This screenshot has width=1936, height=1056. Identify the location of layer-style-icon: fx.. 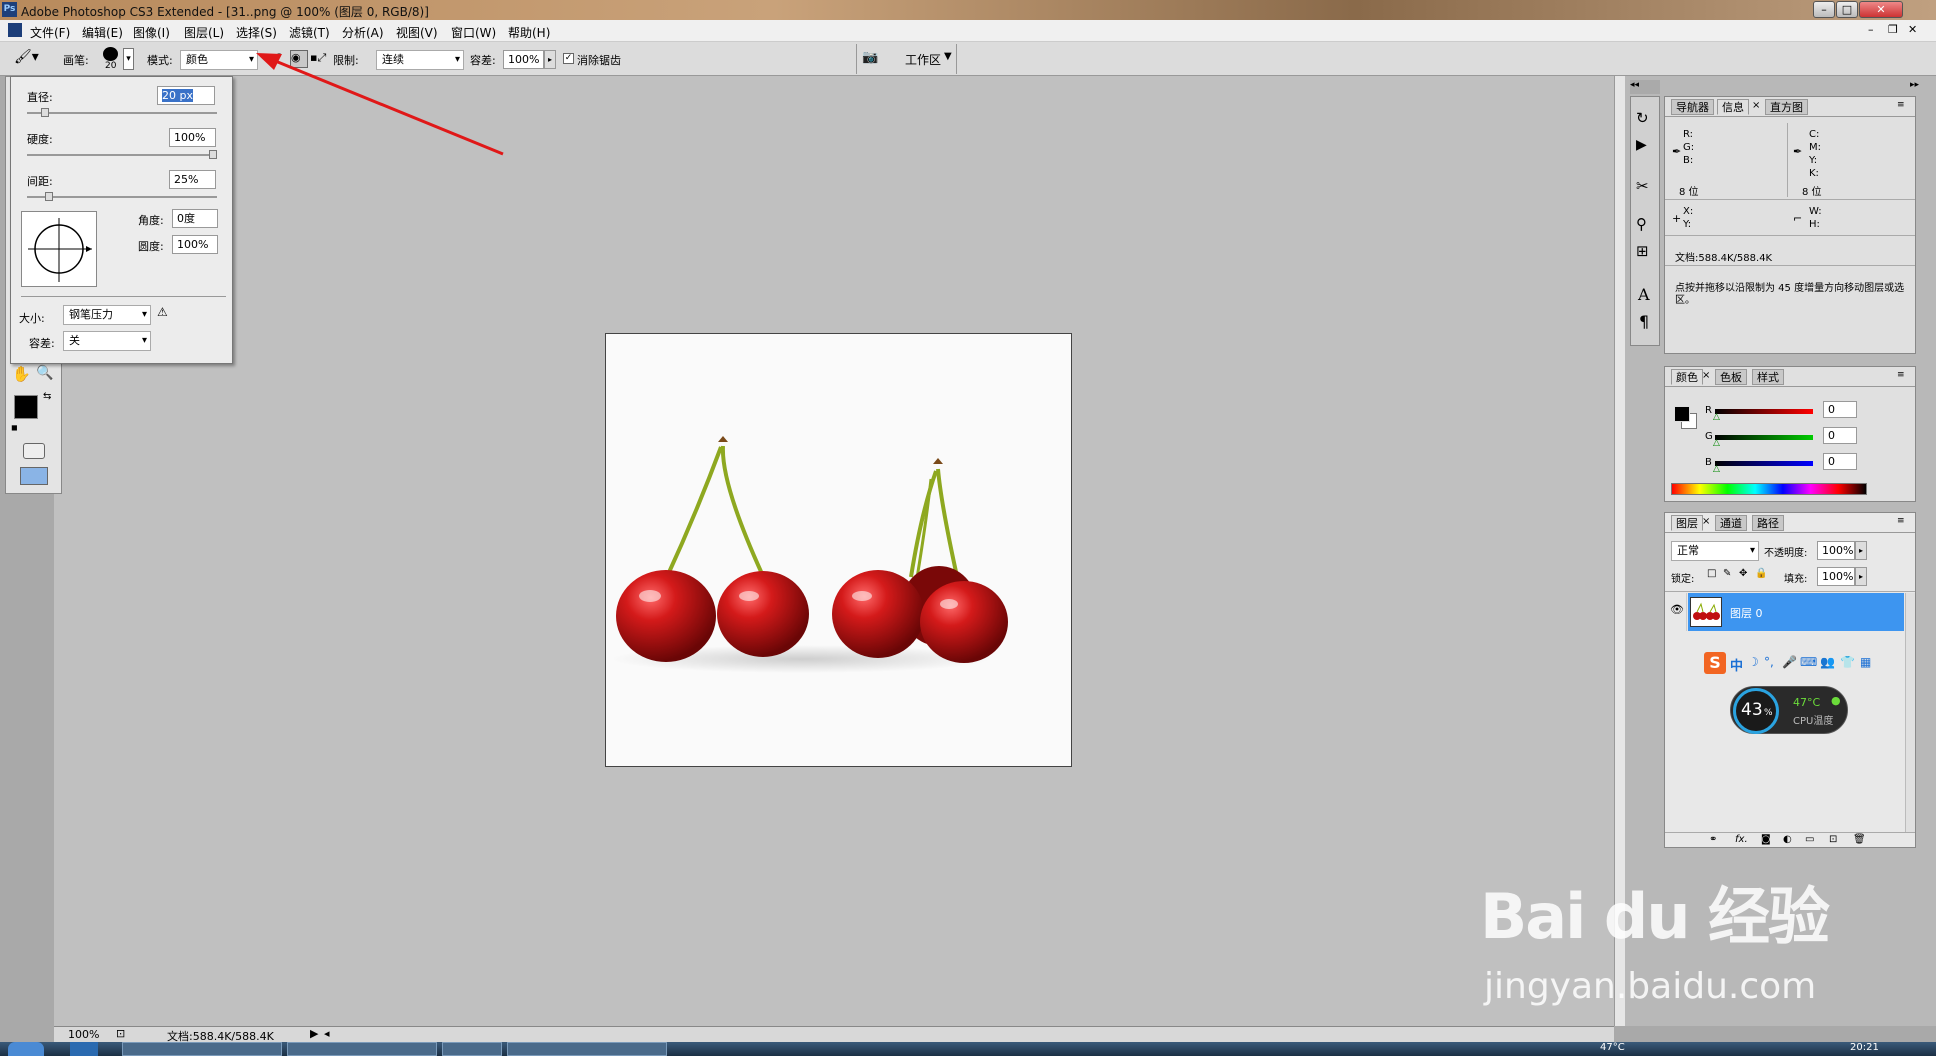
(1741, 839).